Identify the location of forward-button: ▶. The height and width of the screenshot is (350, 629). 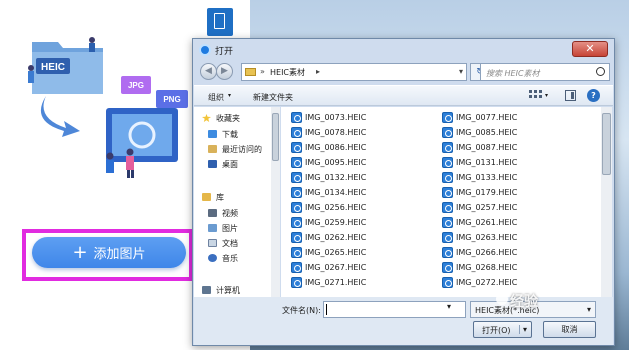
(224, 71).